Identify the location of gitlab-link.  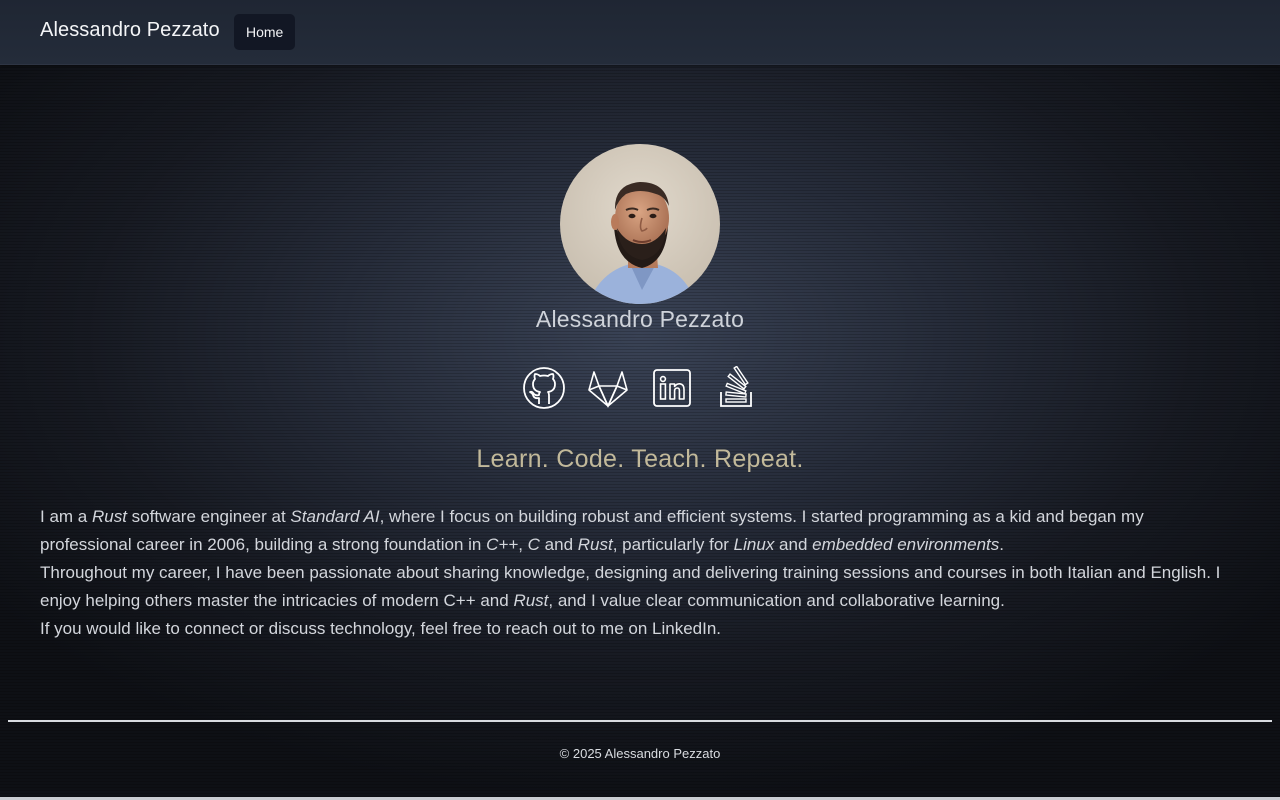
(608, 388).